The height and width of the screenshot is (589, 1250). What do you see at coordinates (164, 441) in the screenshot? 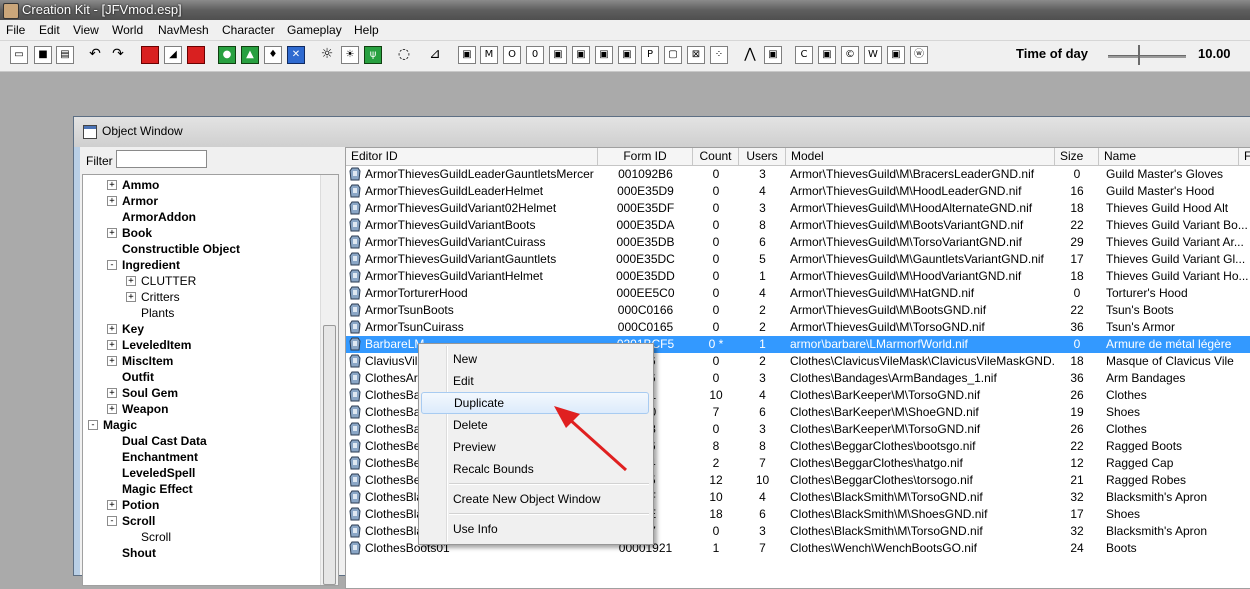
I see `tree-node: Dual Cast Data` at bounding box center [164, 441].